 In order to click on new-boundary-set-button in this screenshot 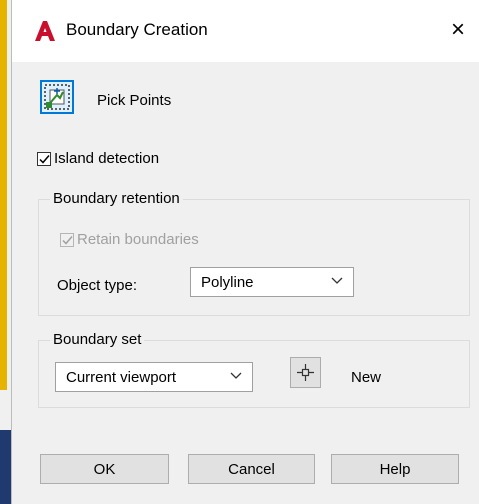, I will do `click(305, 372)`.